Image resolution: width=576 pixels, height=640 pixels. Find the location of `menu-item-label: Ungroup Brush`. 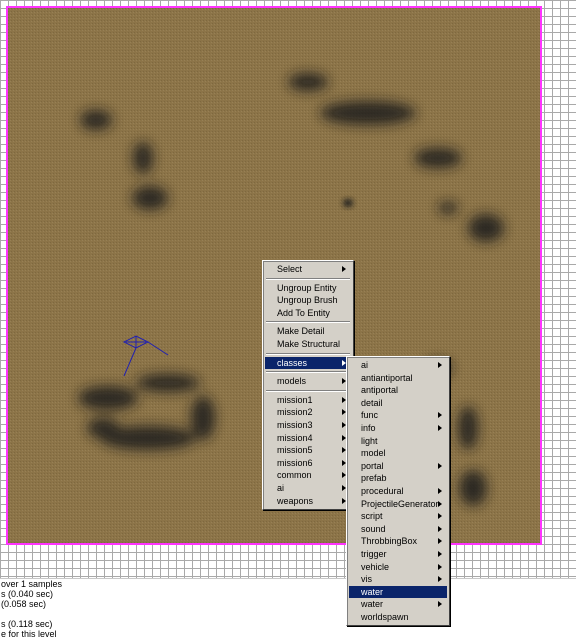

menu-item-label: Ungroup Brush is located at coordinates (307, 300).